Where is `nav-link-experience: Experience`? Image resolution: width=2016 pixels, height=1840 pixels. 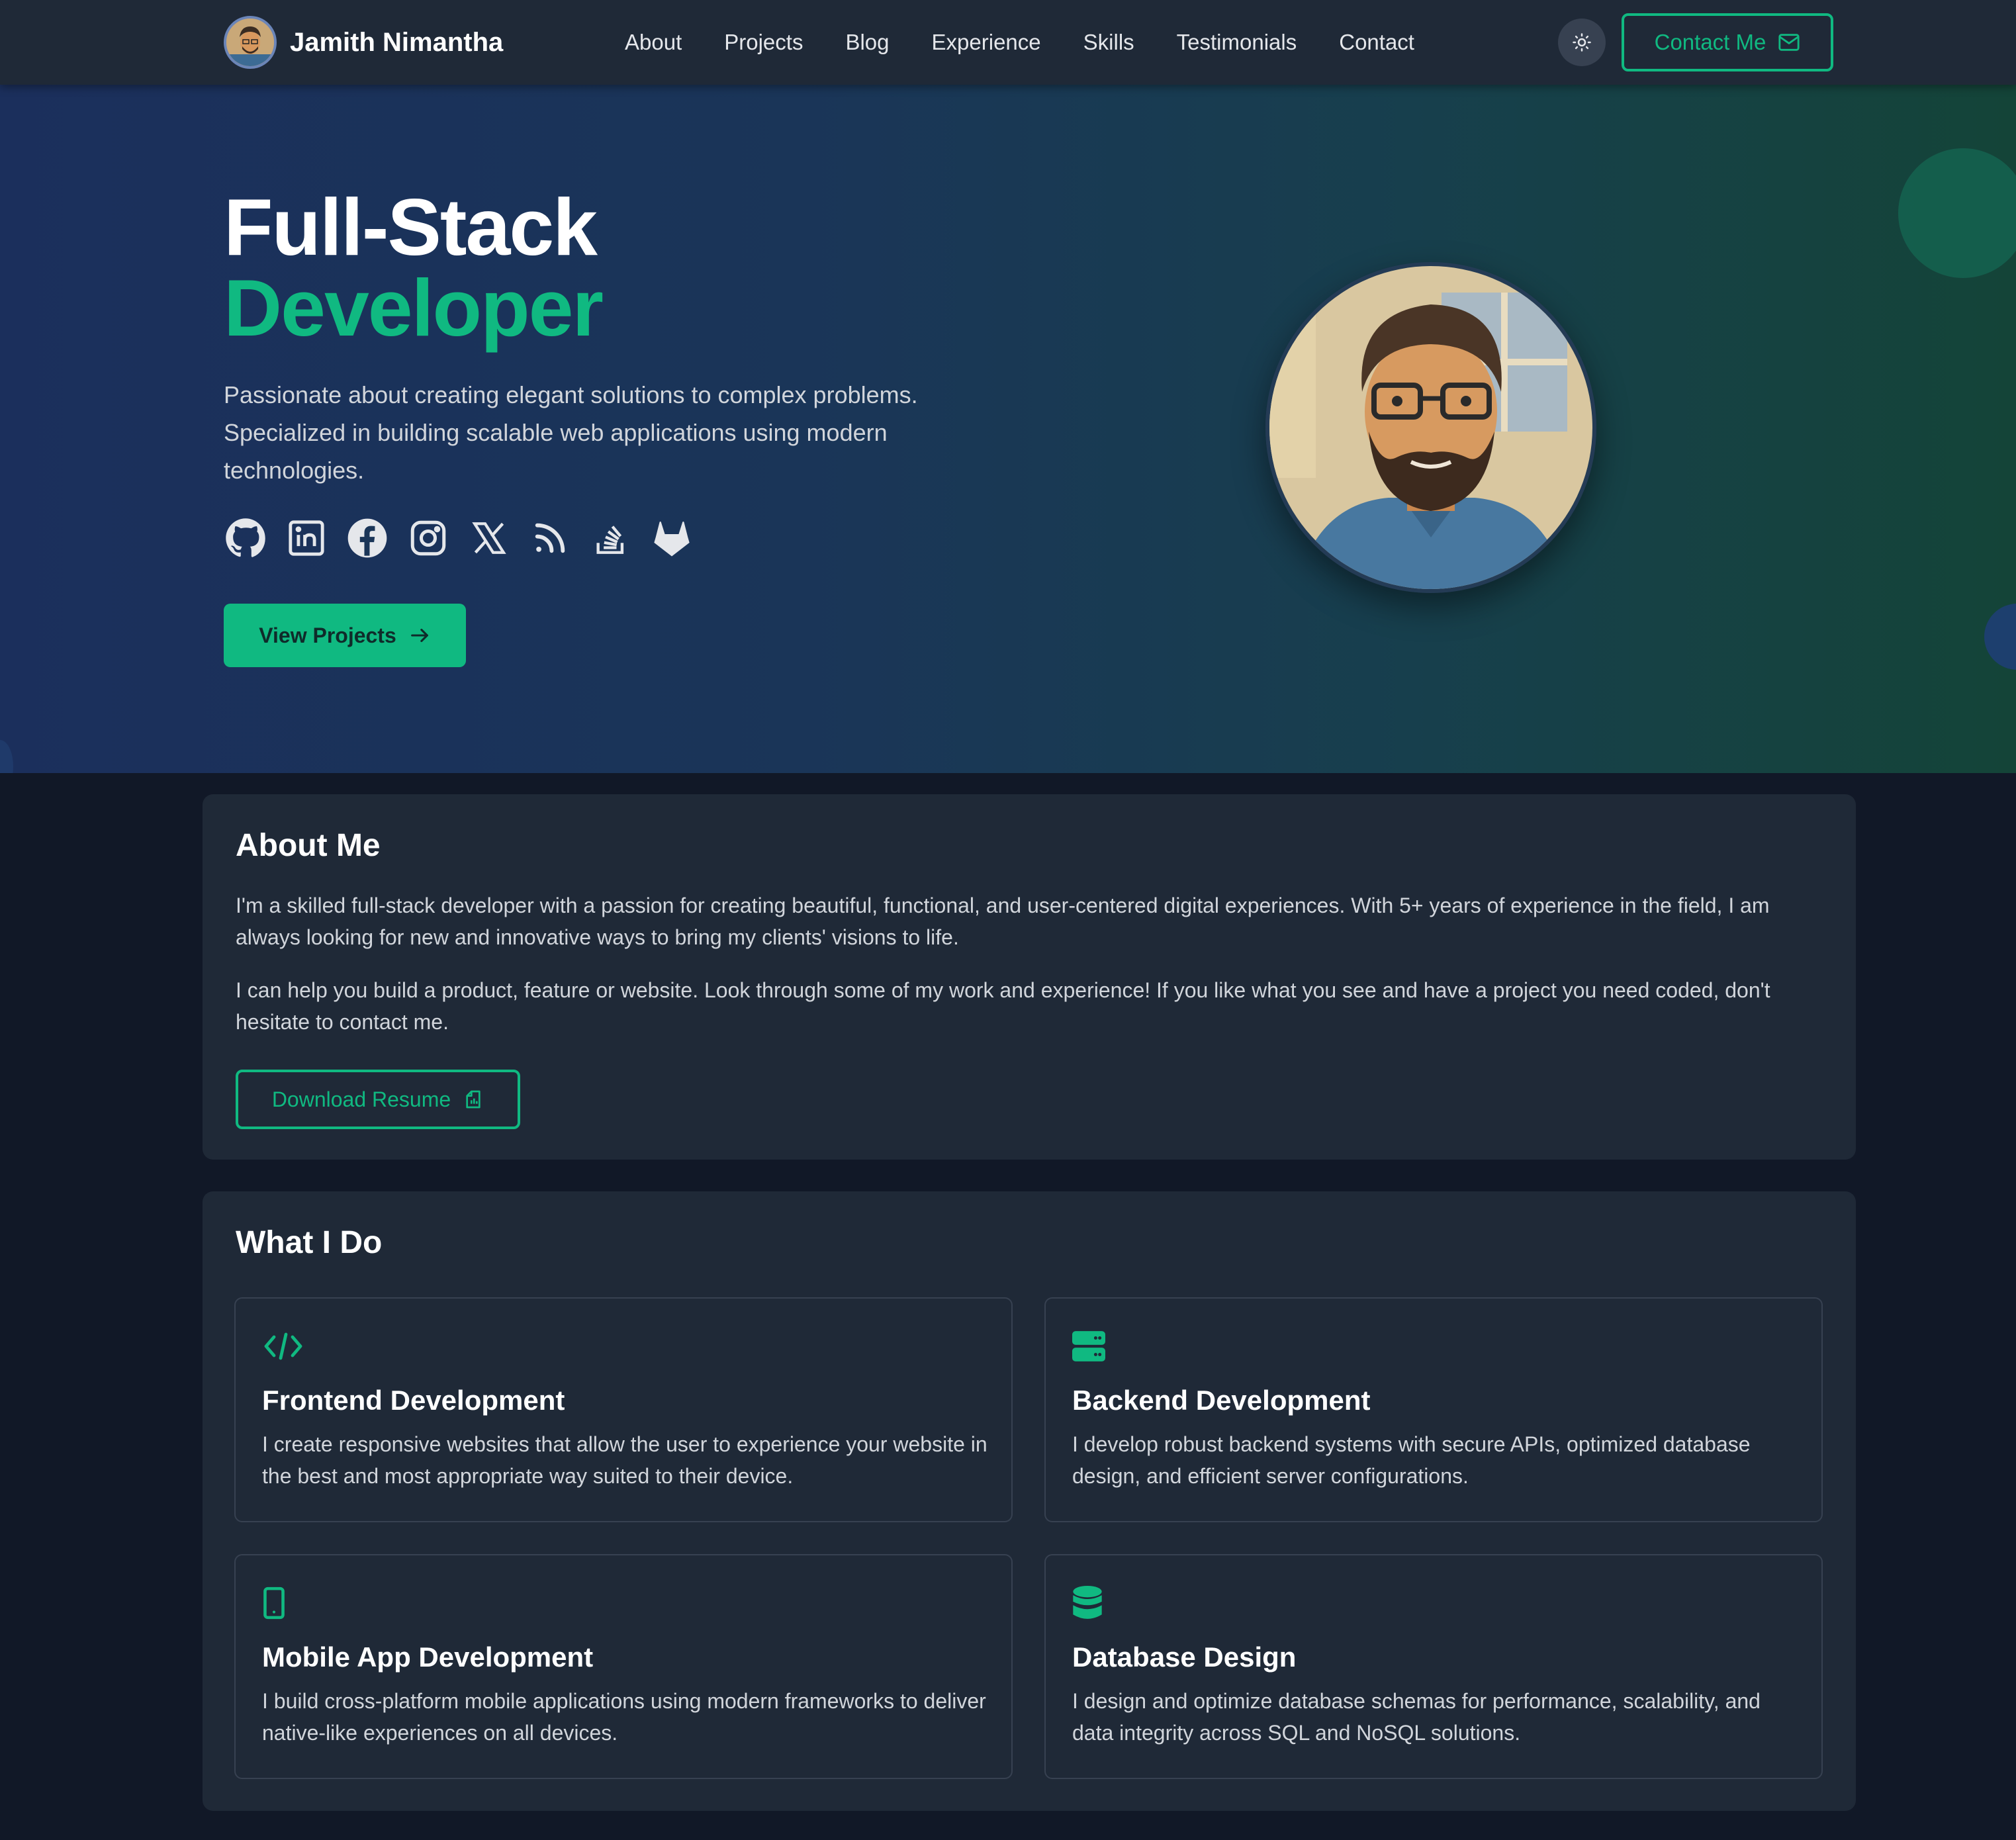 nav-link-experience: Experience is located at coordinates (986, 42).